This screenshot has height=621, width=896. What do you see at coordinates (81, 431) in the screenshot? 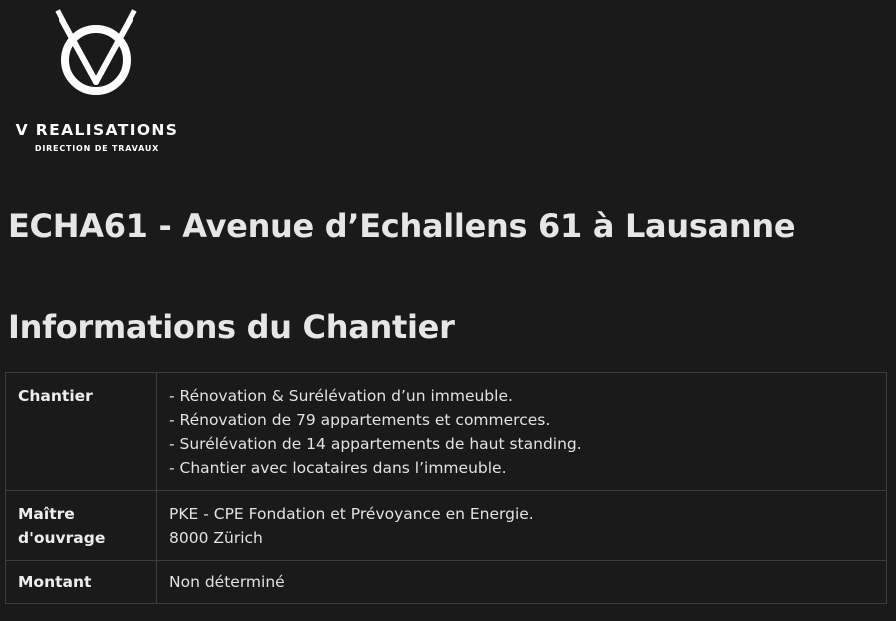
I see `row-label-chantier: Chantier` at bounding box center [81, 431].